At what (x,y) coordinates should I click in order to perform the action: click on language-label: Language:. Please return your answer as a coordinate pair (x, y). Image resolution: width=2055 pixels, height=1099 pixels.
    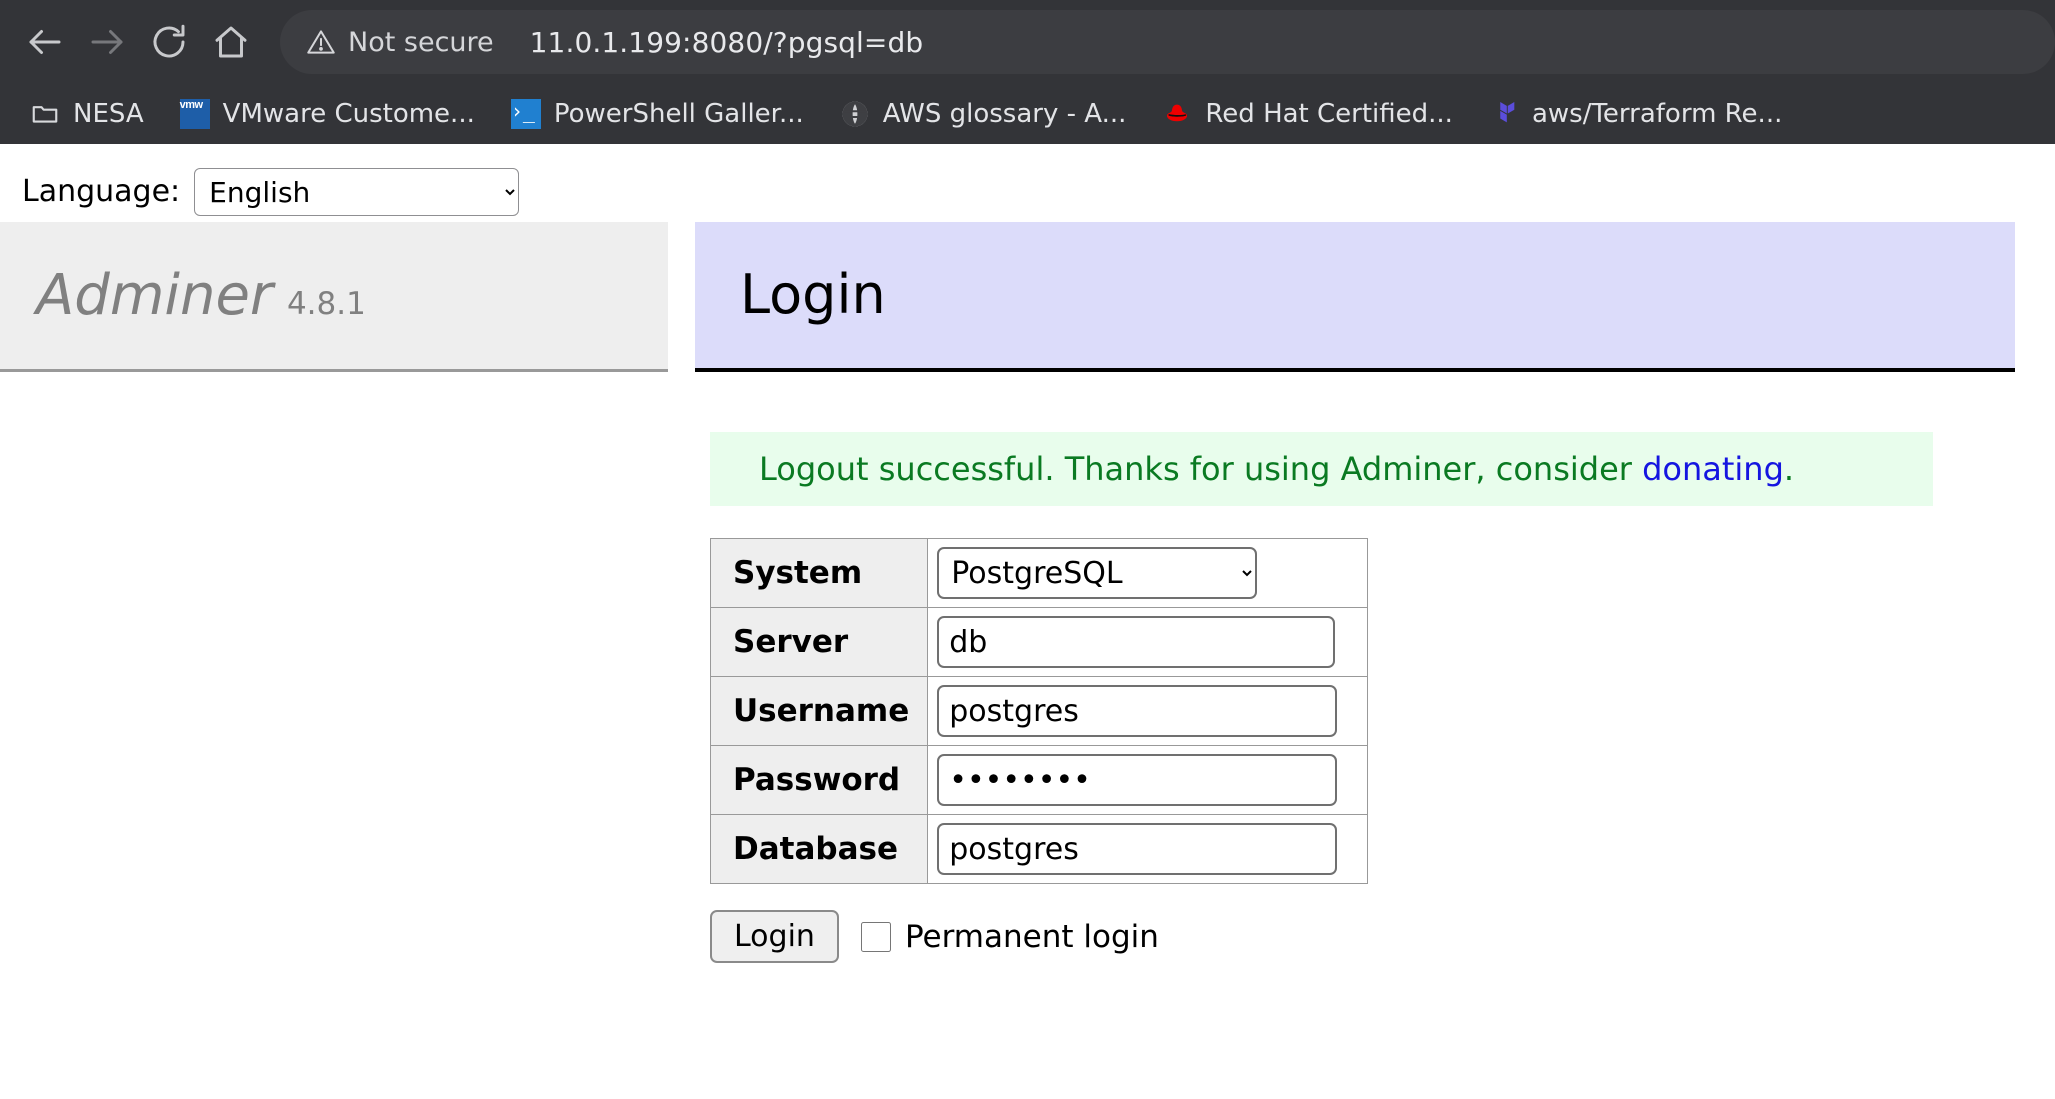
    Looking at the image, I should click on (101, 191).